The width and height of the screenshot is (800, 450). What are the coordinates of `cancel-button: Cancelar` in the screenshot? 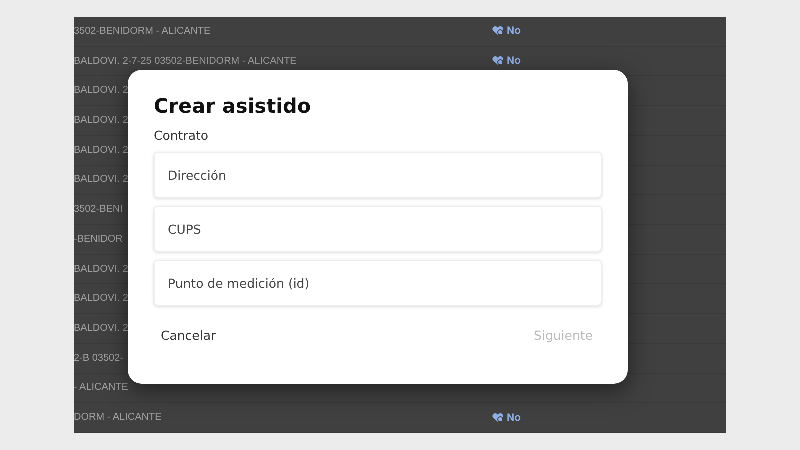 It's located at (189, 335).